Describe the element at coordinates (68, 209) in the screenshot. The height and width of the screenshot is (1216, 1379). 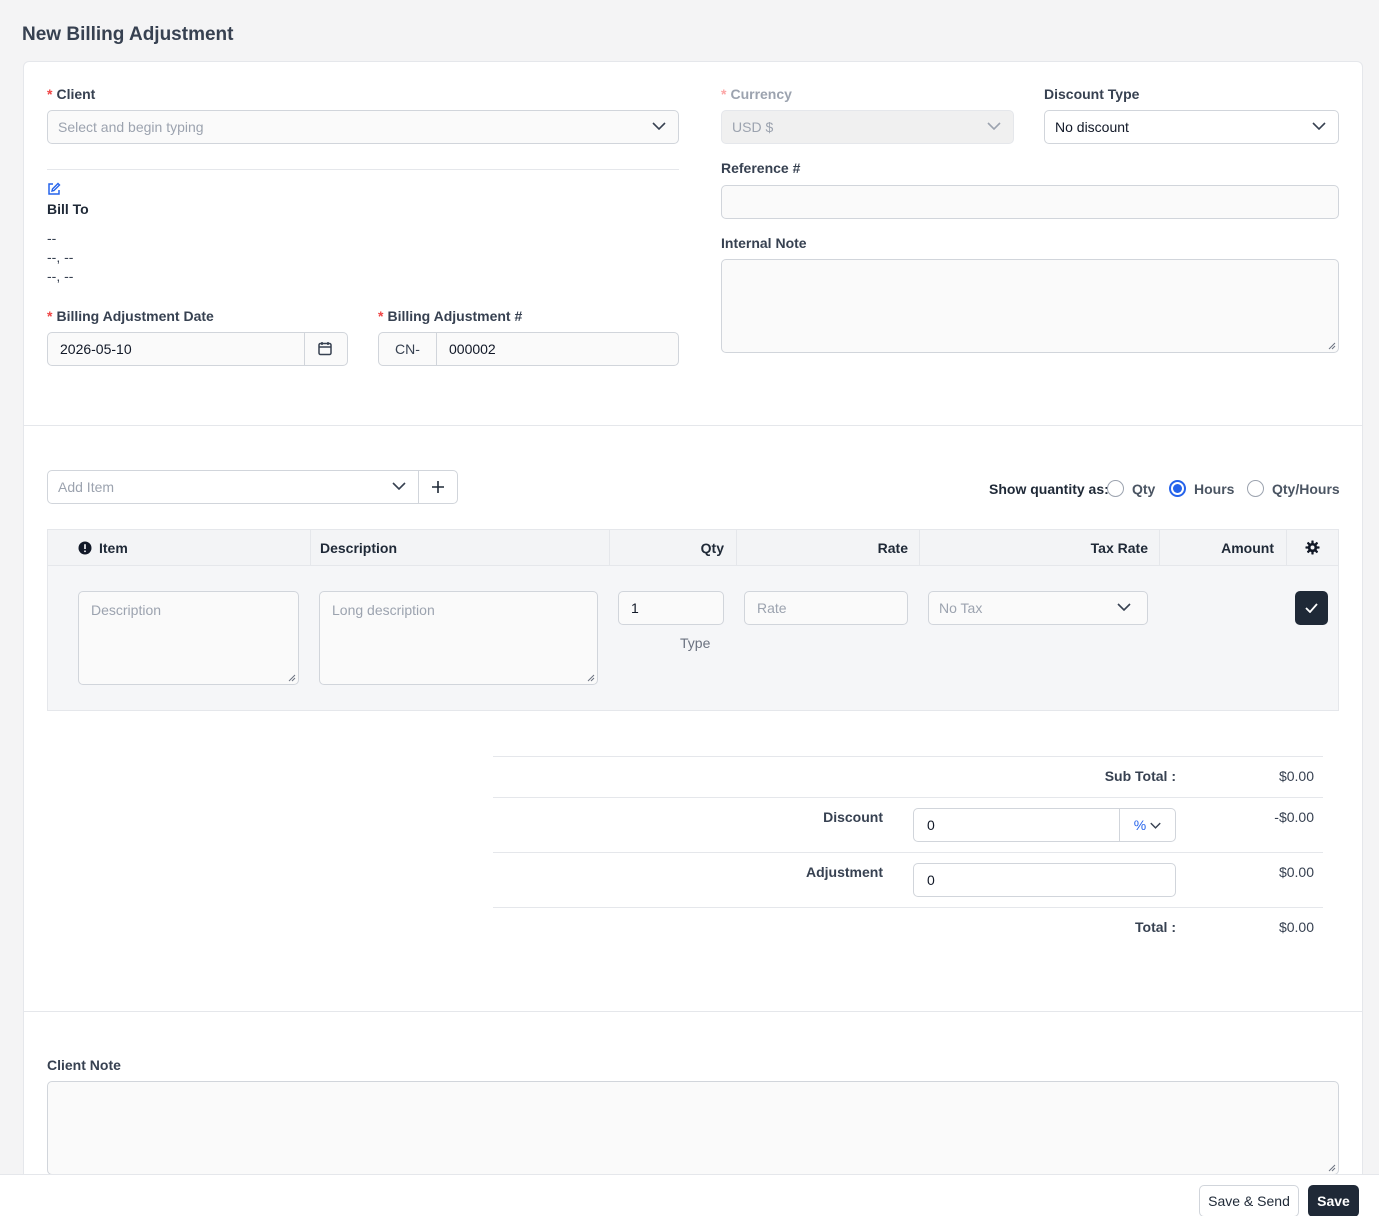
I see `bill-to-label: Bill To` at that location.